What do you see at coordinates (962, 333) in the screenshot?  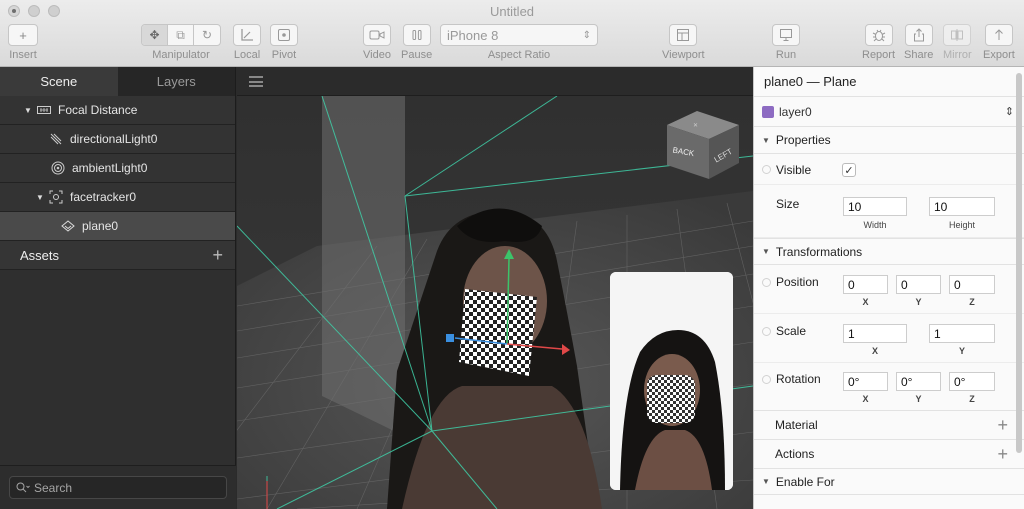 I see `scale-y-field: 1` at bounding box center [962, 333].